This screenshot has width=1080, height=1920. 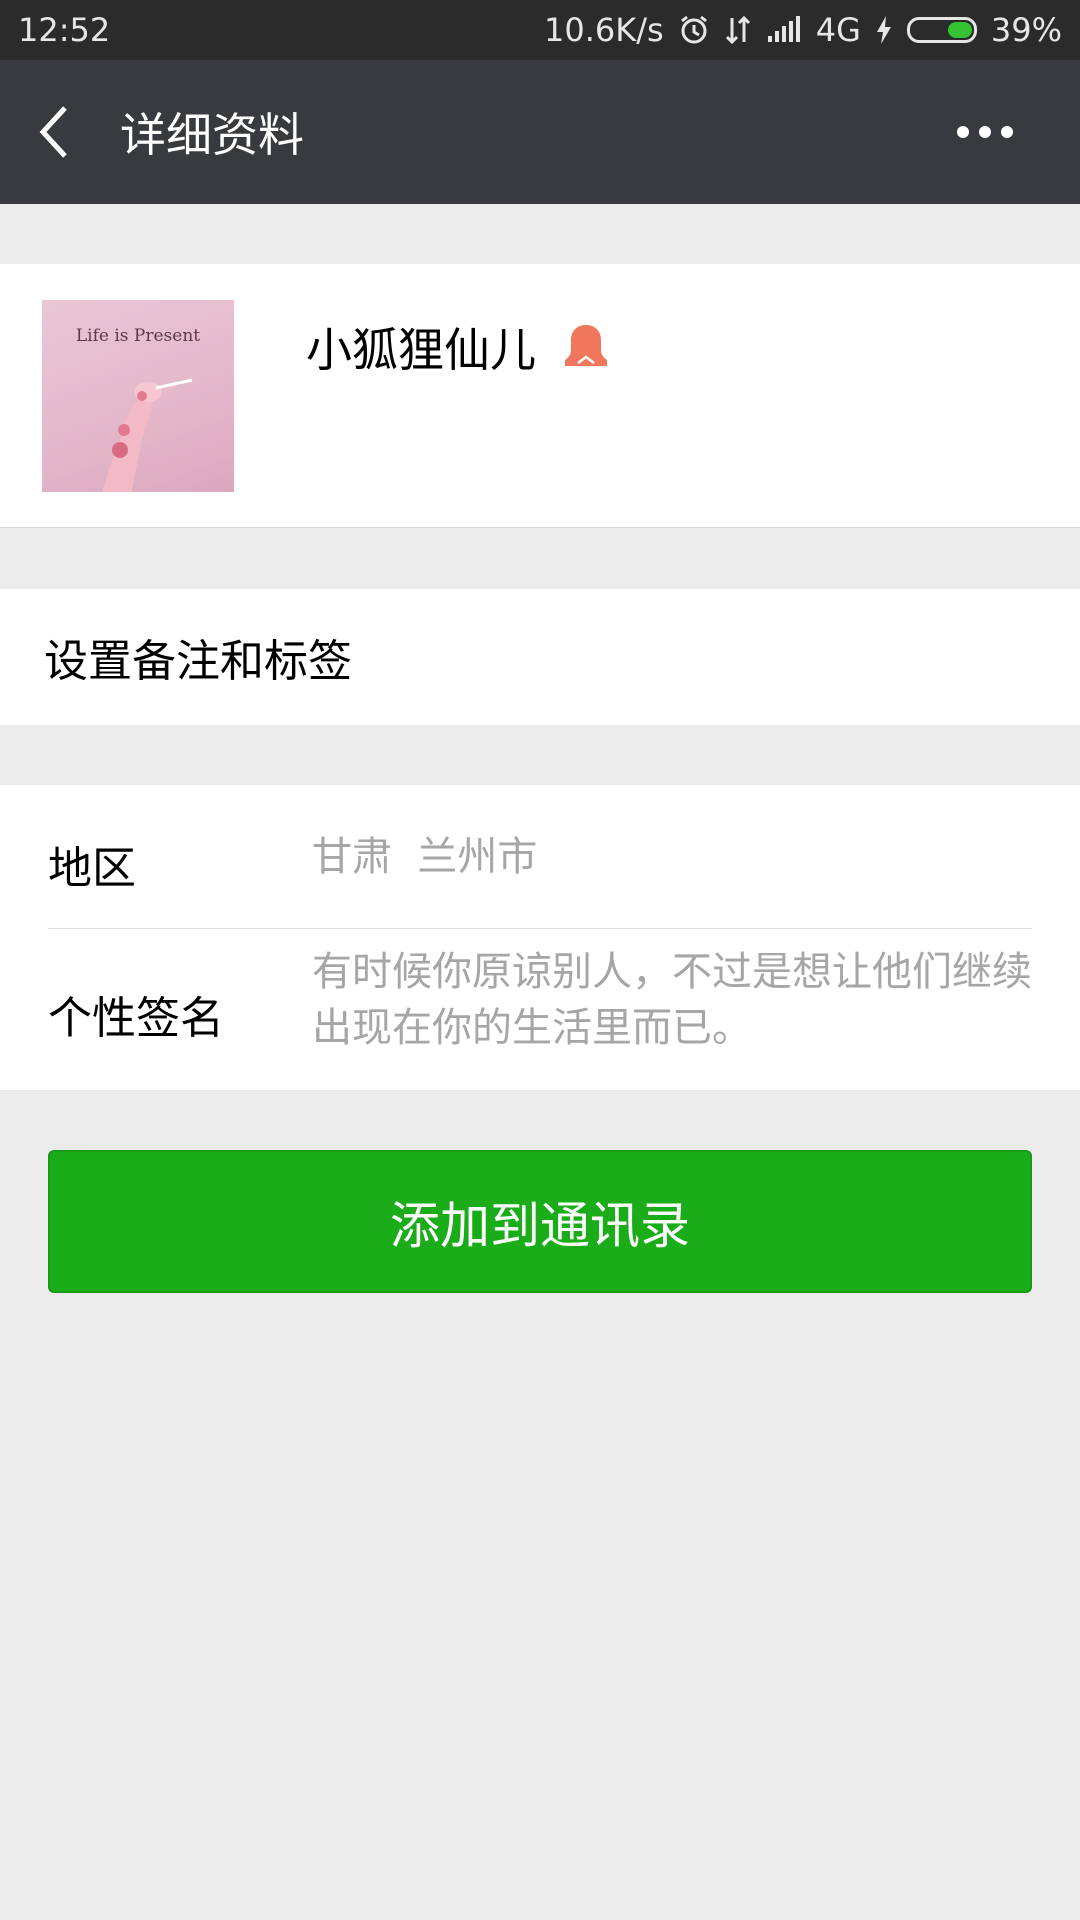 I want to click on avatar: Life is Present, so click(x=138, y=396).